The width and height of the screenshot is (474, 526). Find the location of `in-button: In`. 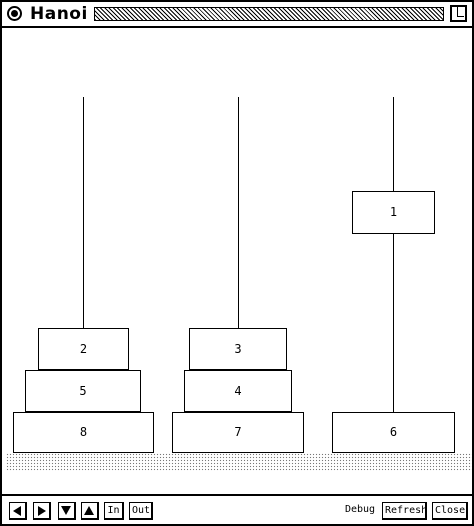

in-button: In is located at coordinates (114, 511).